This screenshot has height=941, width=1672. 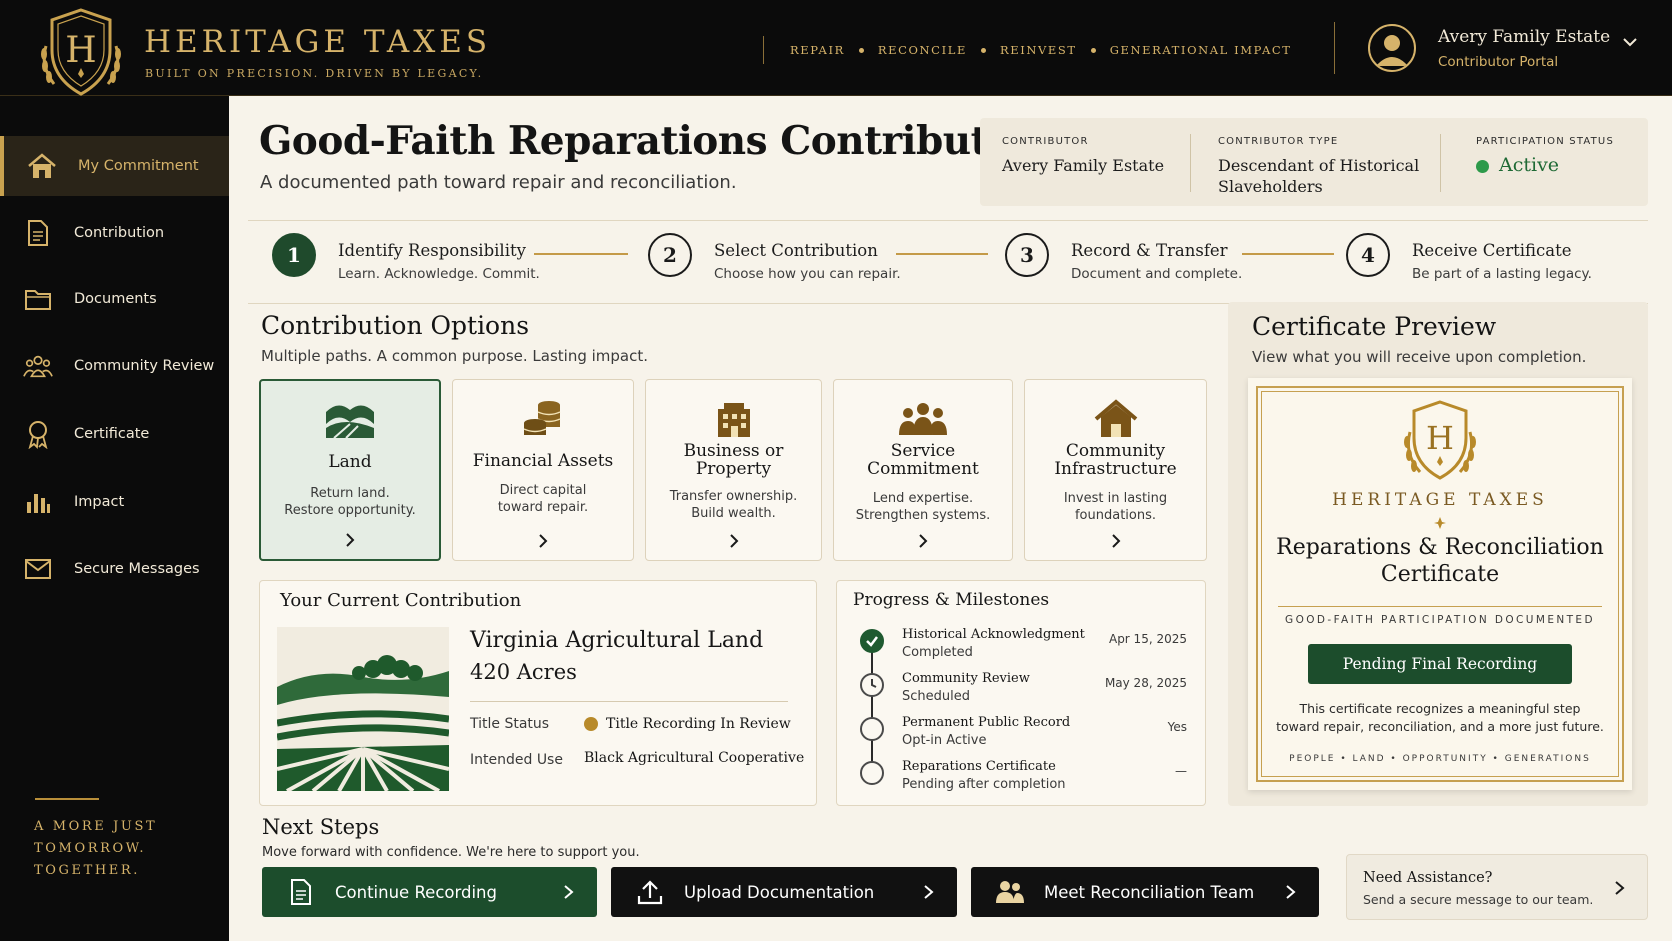 I want to click on brand-name: HERITAGE TAXES, so click(x=318, y=42).